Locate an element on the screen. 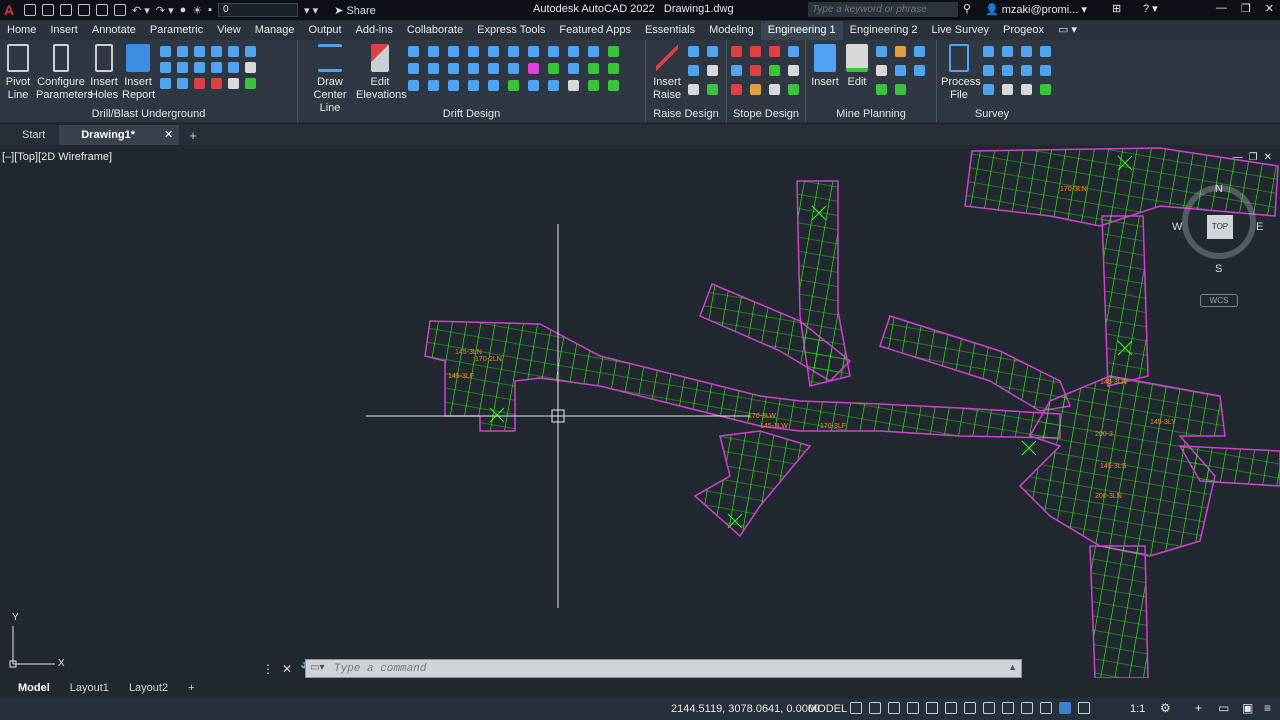 The width and height of the screenshot is (1280, 720). tab-home: Home is located at coordinates (21, 30).